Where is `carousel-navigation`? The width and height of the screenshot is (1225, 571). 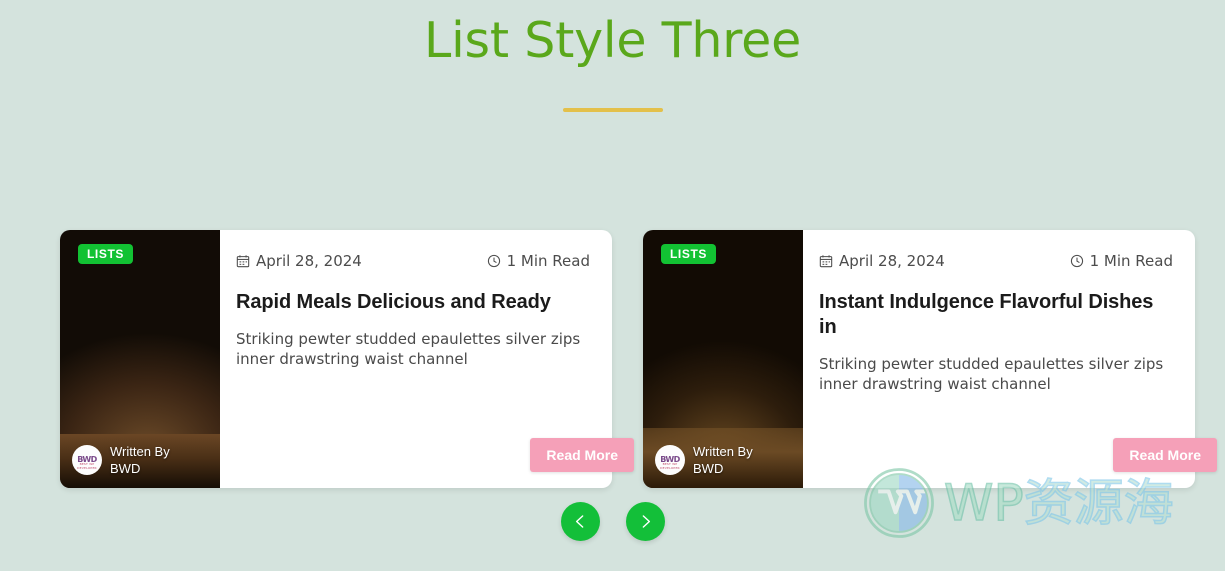
carousel-navigation is located at coordinates (612, 521).